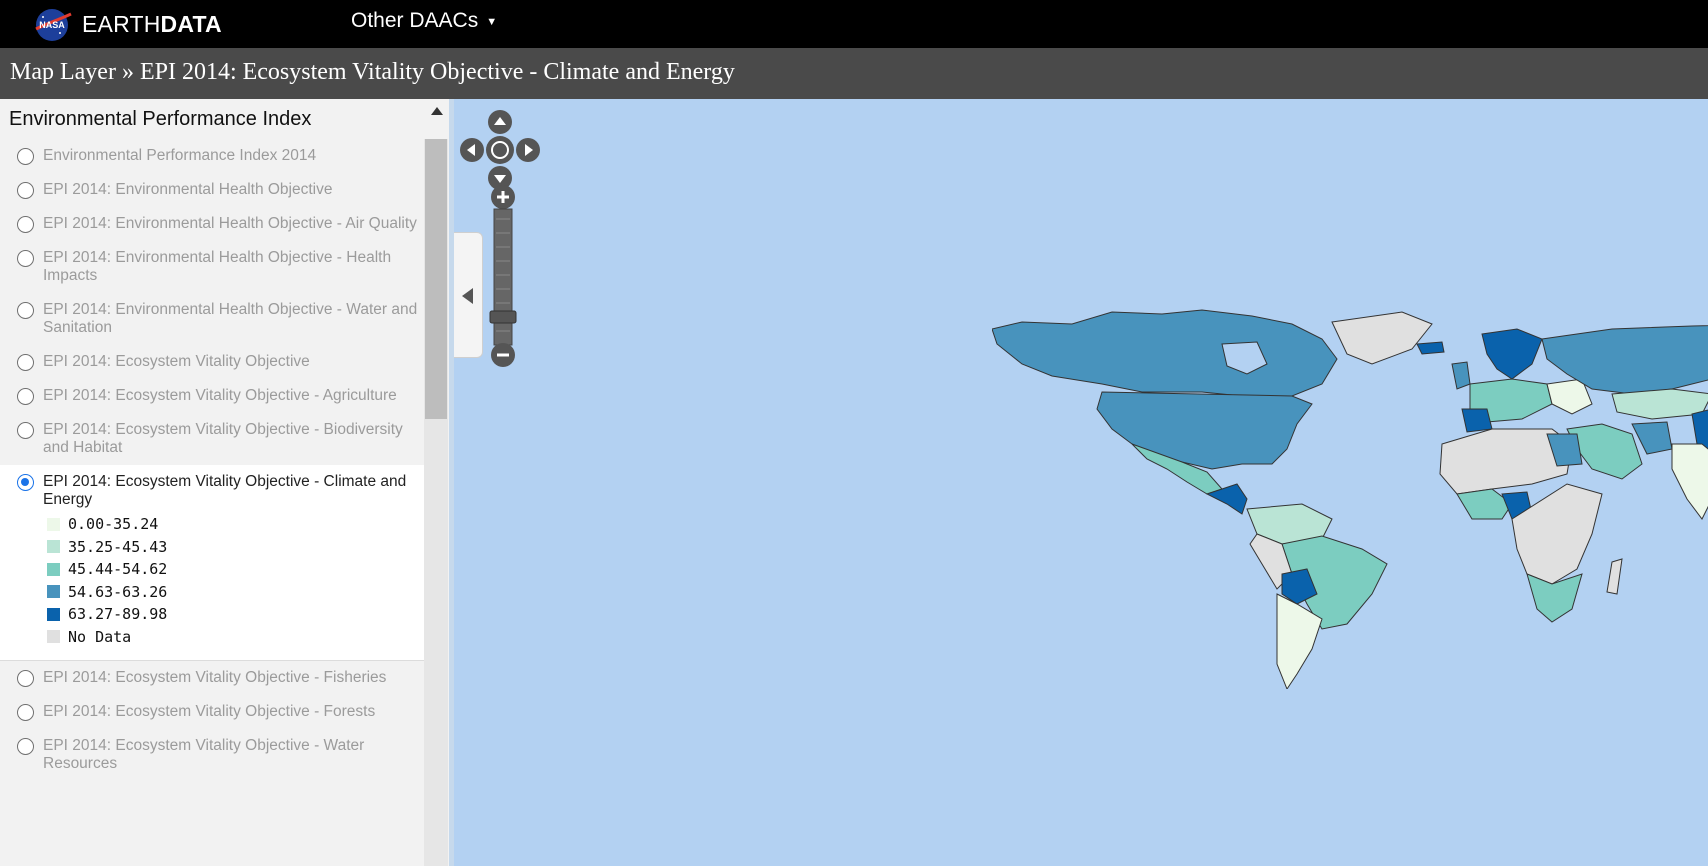  Describe the element at coordinates (1614, 576) in the screenshot. I see `madagascar` at that location.